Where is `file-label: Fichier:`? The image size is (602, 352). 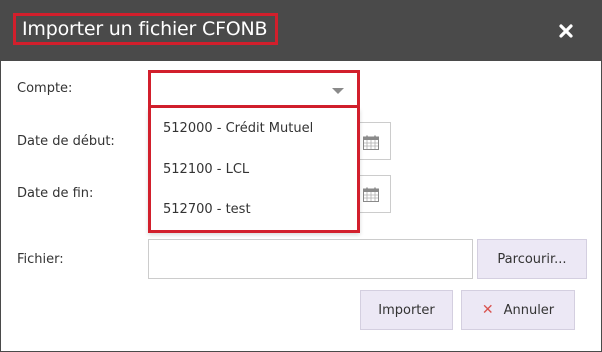
file-label: Fichier: is located at coordinates (40, 259).